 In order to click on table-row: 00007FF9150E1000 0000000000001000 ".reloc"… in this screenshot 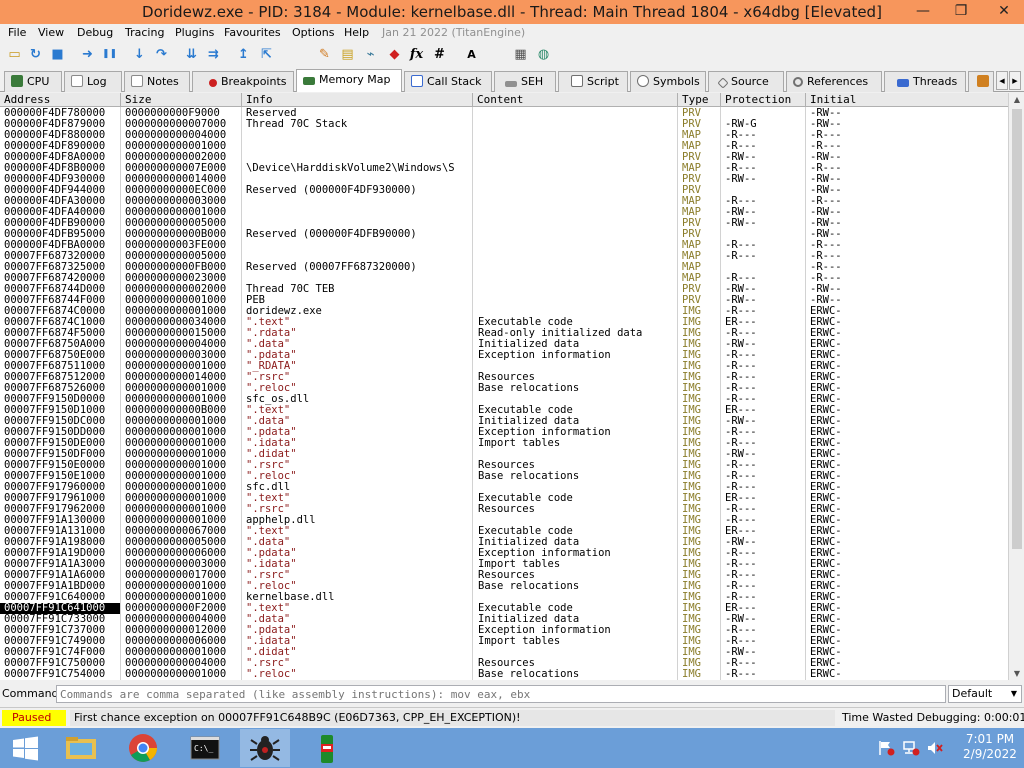, I will do `click(504, 476)`.